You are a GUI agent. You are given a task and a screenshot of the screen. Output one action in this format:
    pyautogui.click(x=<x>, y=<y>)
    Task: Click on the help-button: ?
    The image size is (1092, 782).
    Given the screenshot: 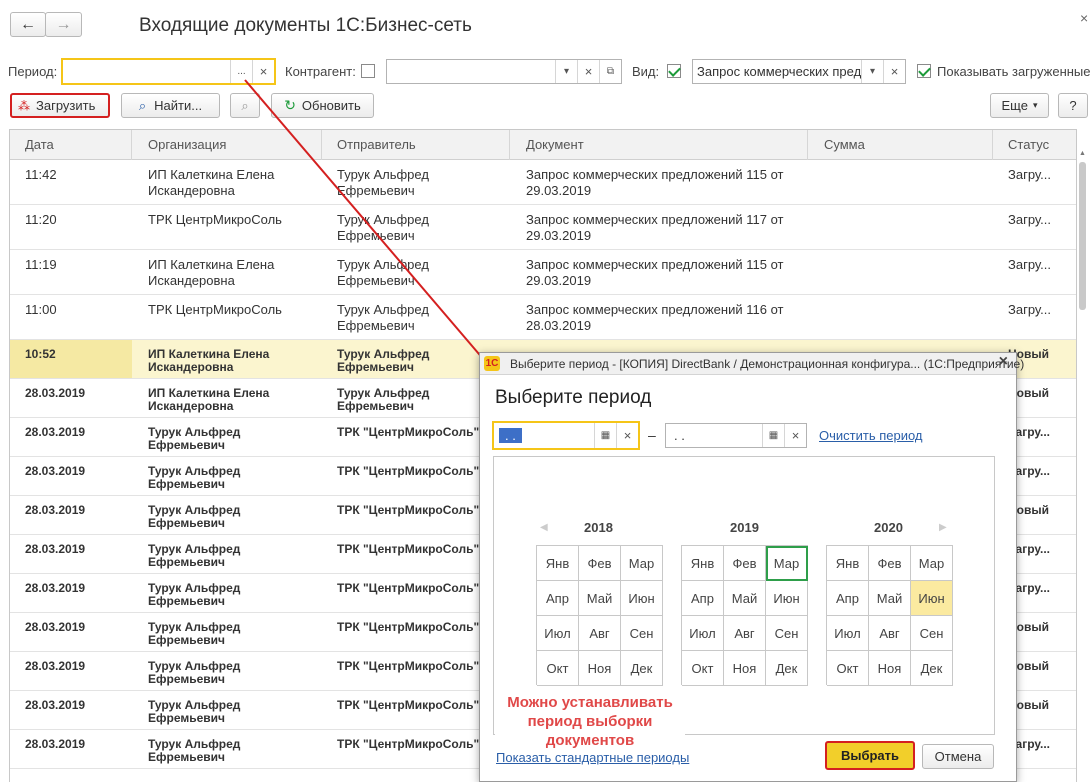 What is the action you would take?
    pyautogui.click(x=1073, y=105)
    